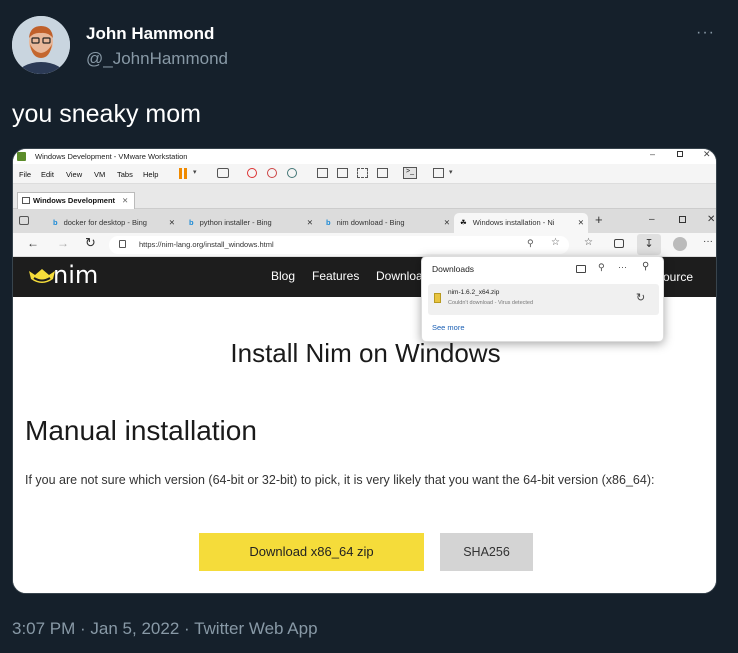 The width and height of the screenshot is (738, 653). What do you see at coordinates (272, 173) in the screenshot?
I see `revert-snapshot-icon` at bounding box center [272, 173].